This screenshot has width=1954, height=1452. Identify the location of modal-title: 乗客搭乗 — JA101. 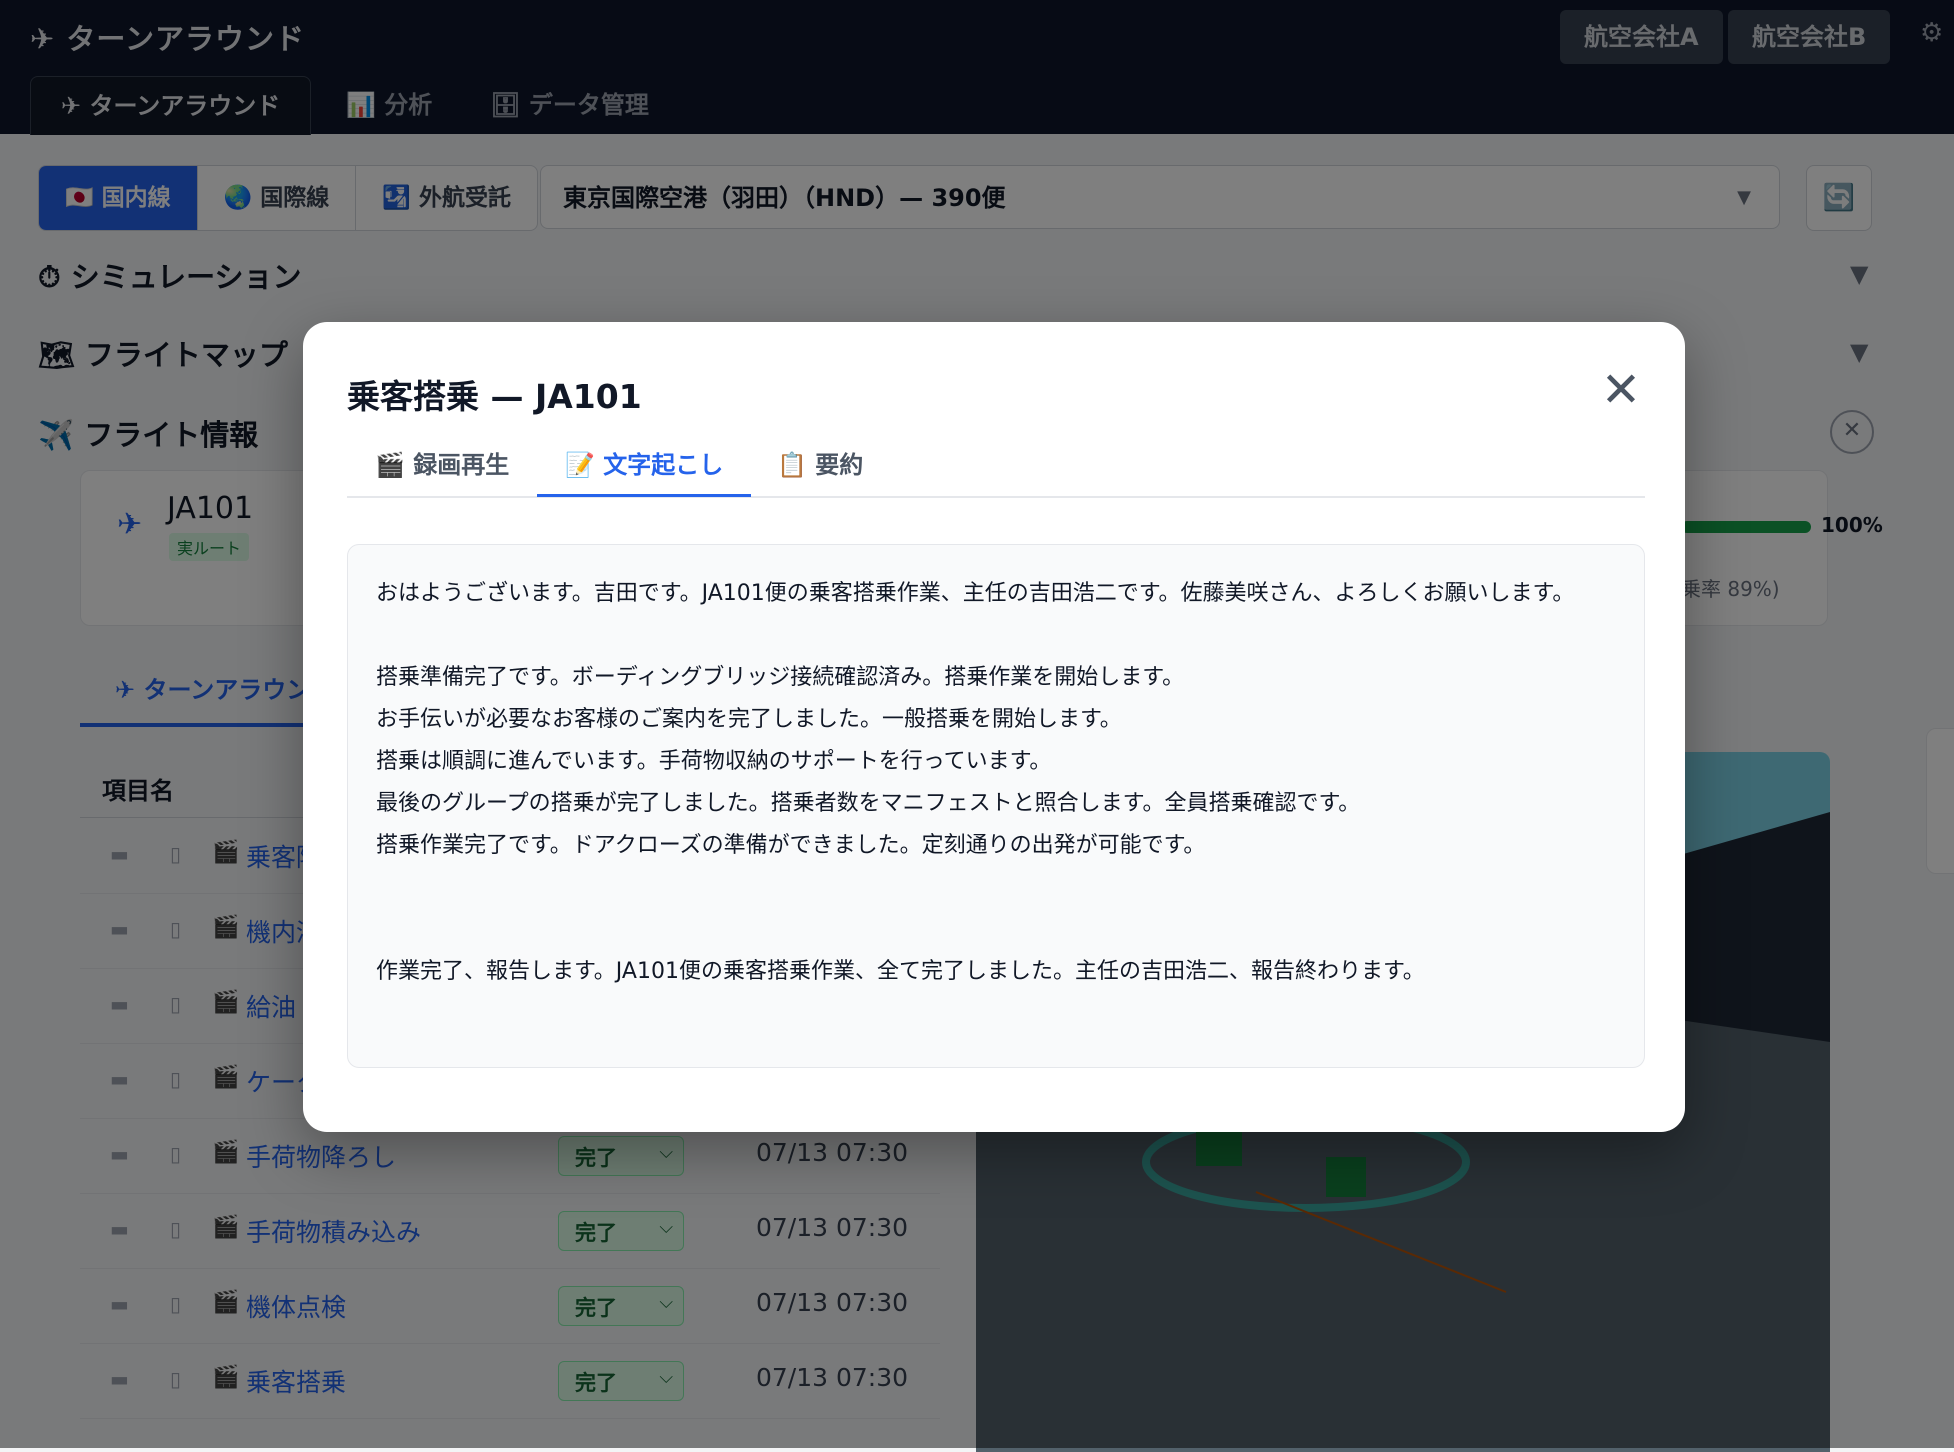
(494, 396).